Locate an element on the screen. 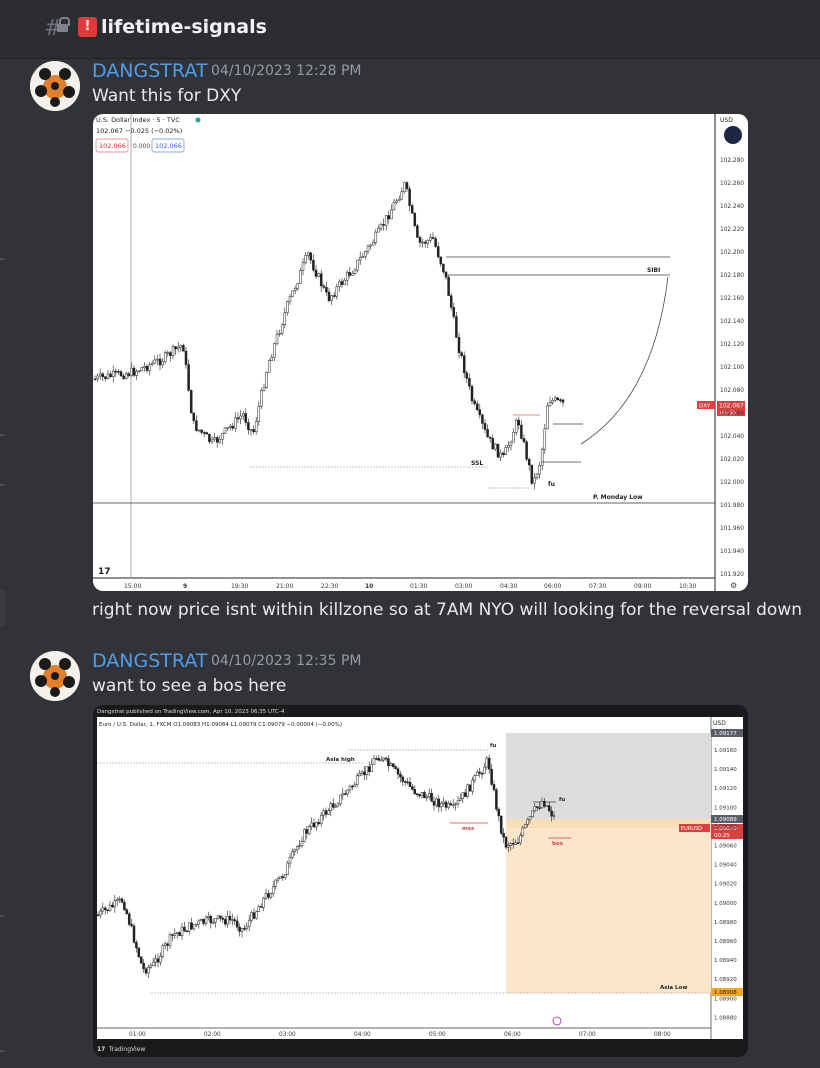 Image resolution: width=820 pixels, height=1068 pixels. ask-price: 102.066 is located at coordinates (168, 146).